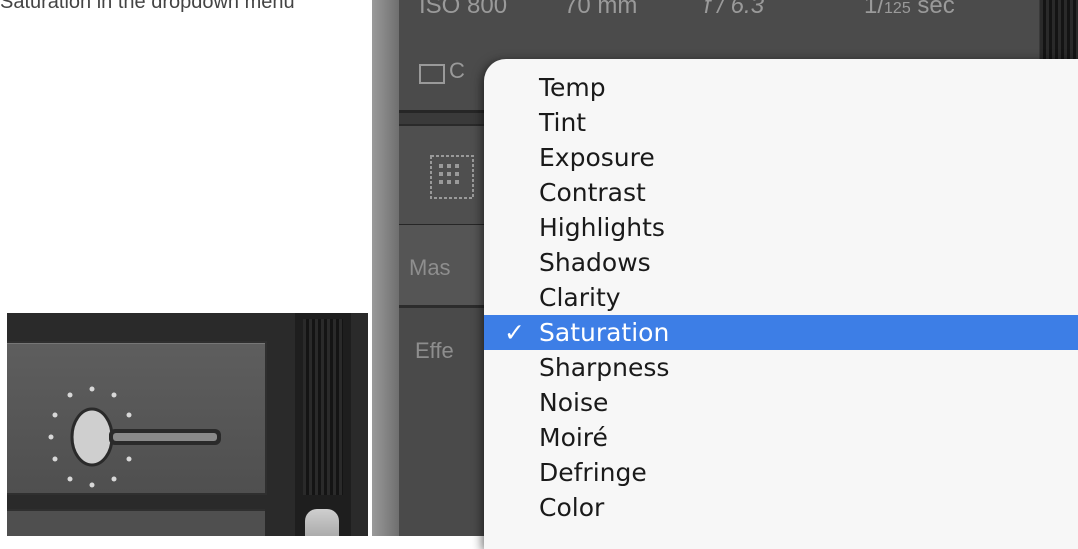 The height and width of the screenshot is (549, 1078). Describe the element at coordinates (781, 192) in the screenshot. I see `menu-item-contrast: Contrast` at that location.